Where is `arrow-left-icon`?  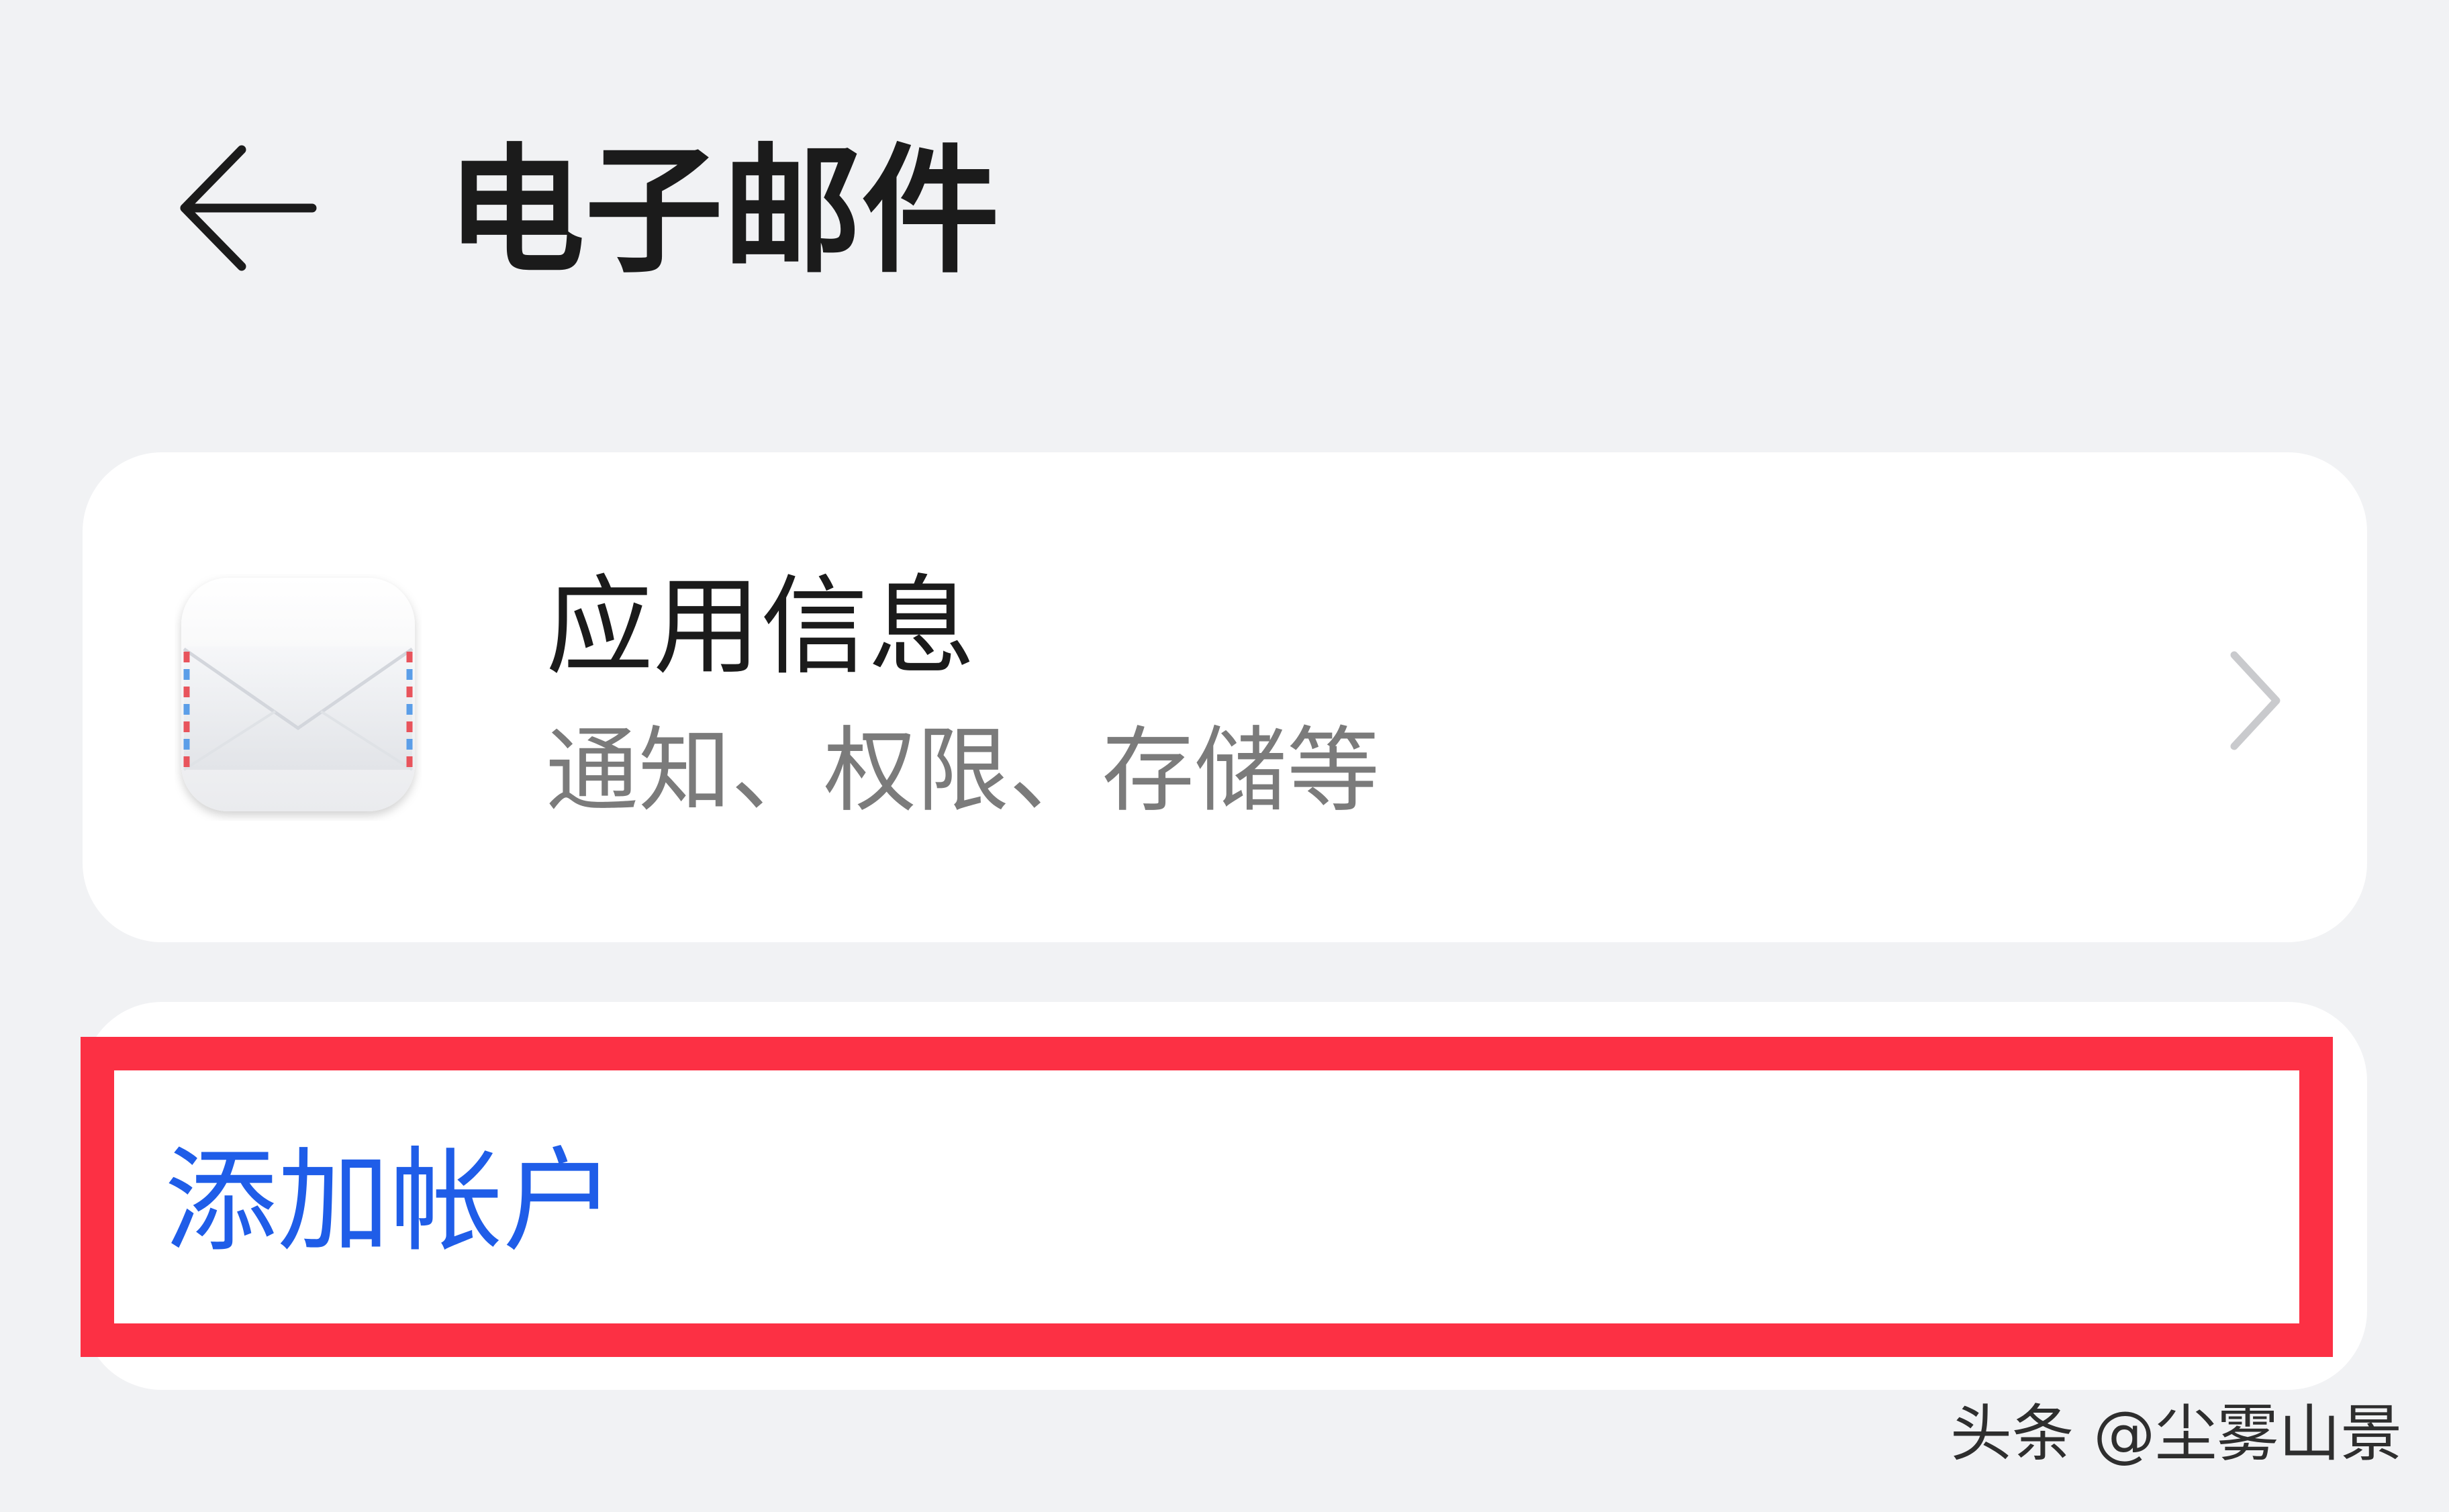 arrow-left-icon is located at coordinates (248, 208).